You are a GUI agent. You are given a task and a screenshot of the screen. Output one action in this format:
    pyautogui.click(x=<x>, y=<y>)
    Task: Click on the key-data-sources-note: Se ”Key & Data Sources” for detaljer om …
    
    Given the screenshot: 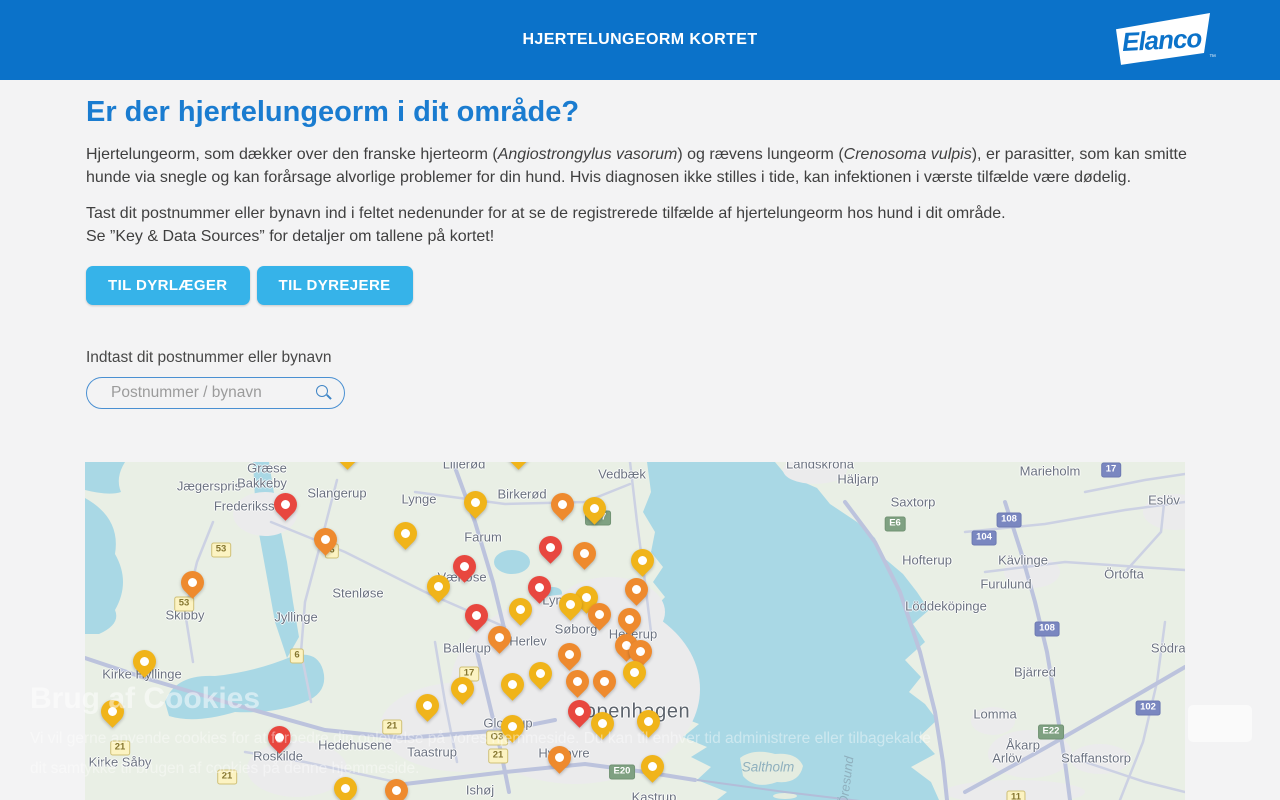 What is the action you would take?
    pyautogui.click(x=290, y=236)
    